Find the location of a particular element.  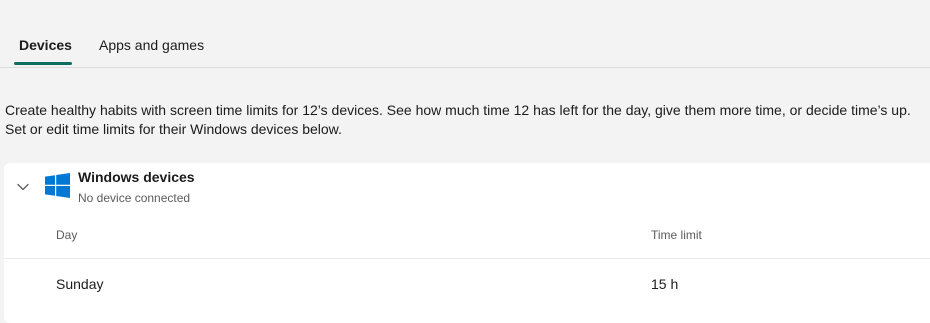

column-header-day: Day is located at coordinates (67, 235).